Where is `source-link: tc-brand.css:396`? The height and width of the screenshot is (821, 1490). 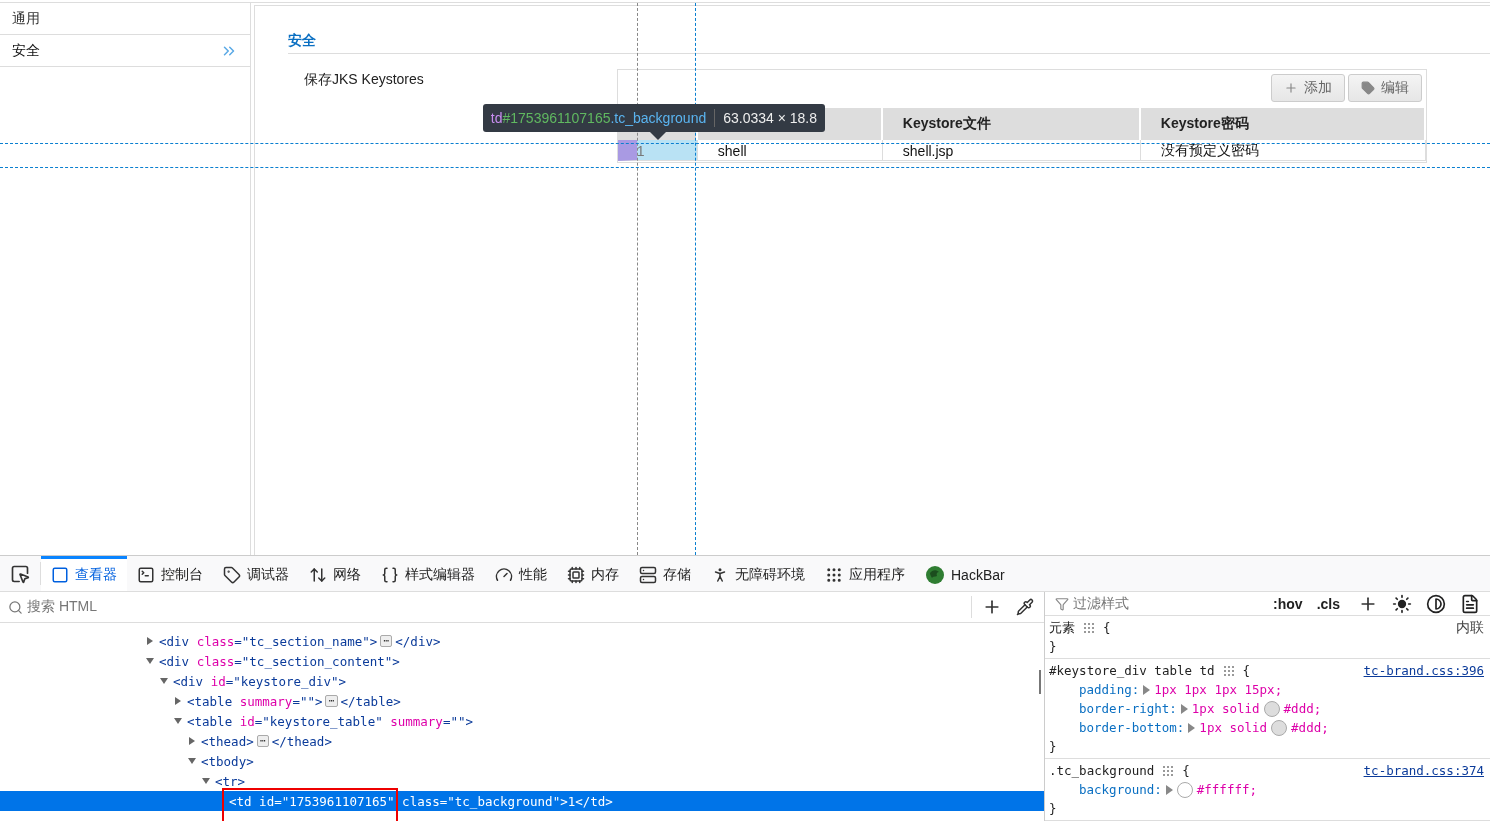
source-link: tc-brand.css:396 is located at coordinates (1423, 670).